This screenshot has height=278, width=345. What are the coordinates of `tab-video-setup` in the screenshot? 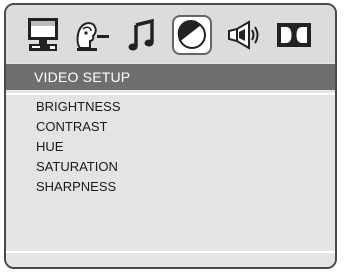 It's located at (192, 35).